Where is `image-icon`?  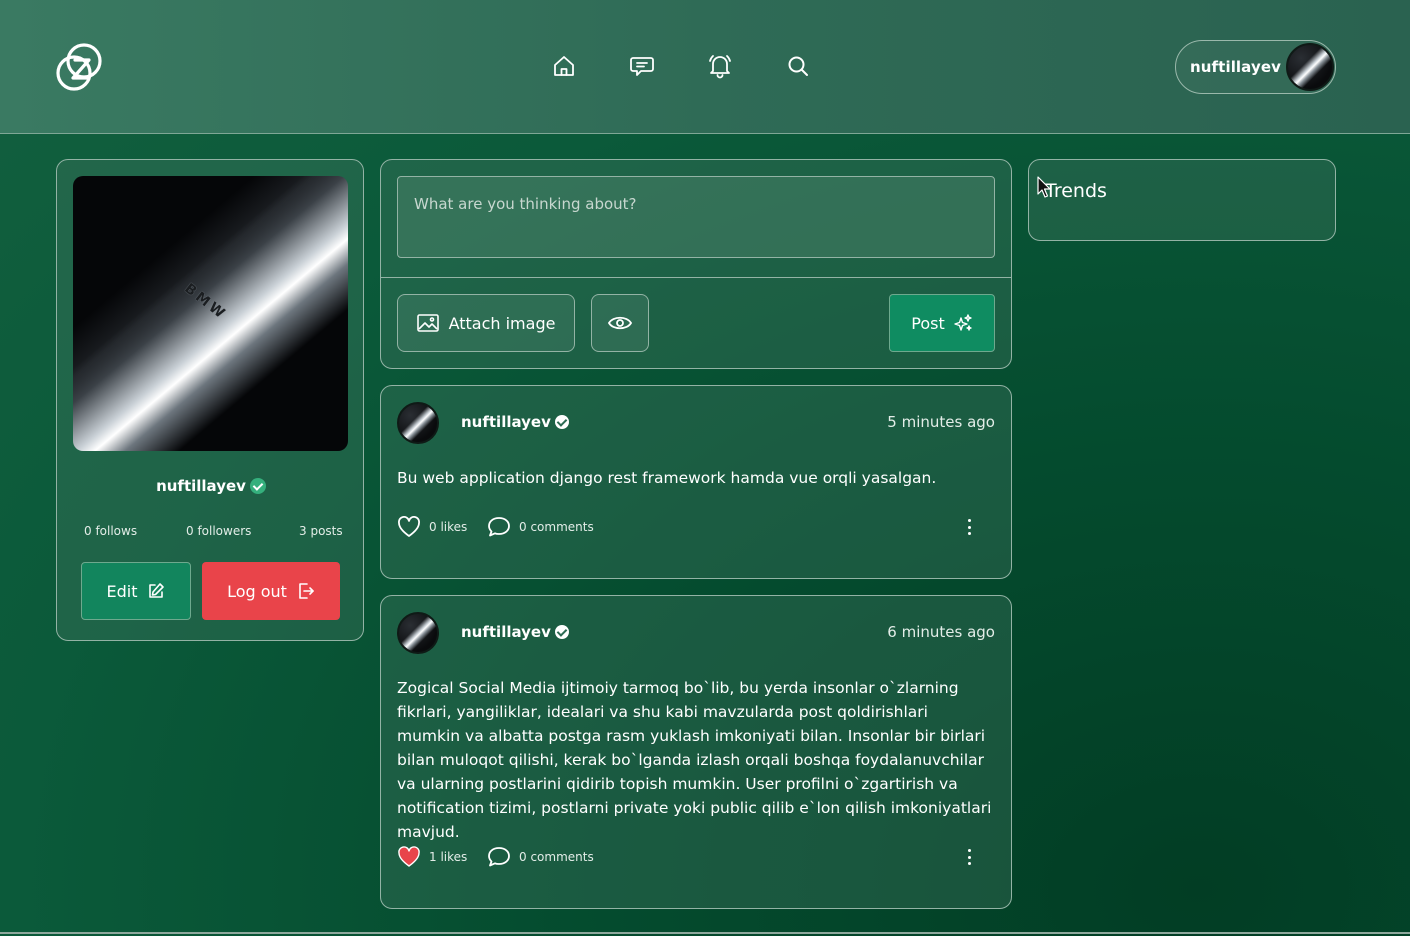 image-icon is located at coordinates (427, 323).